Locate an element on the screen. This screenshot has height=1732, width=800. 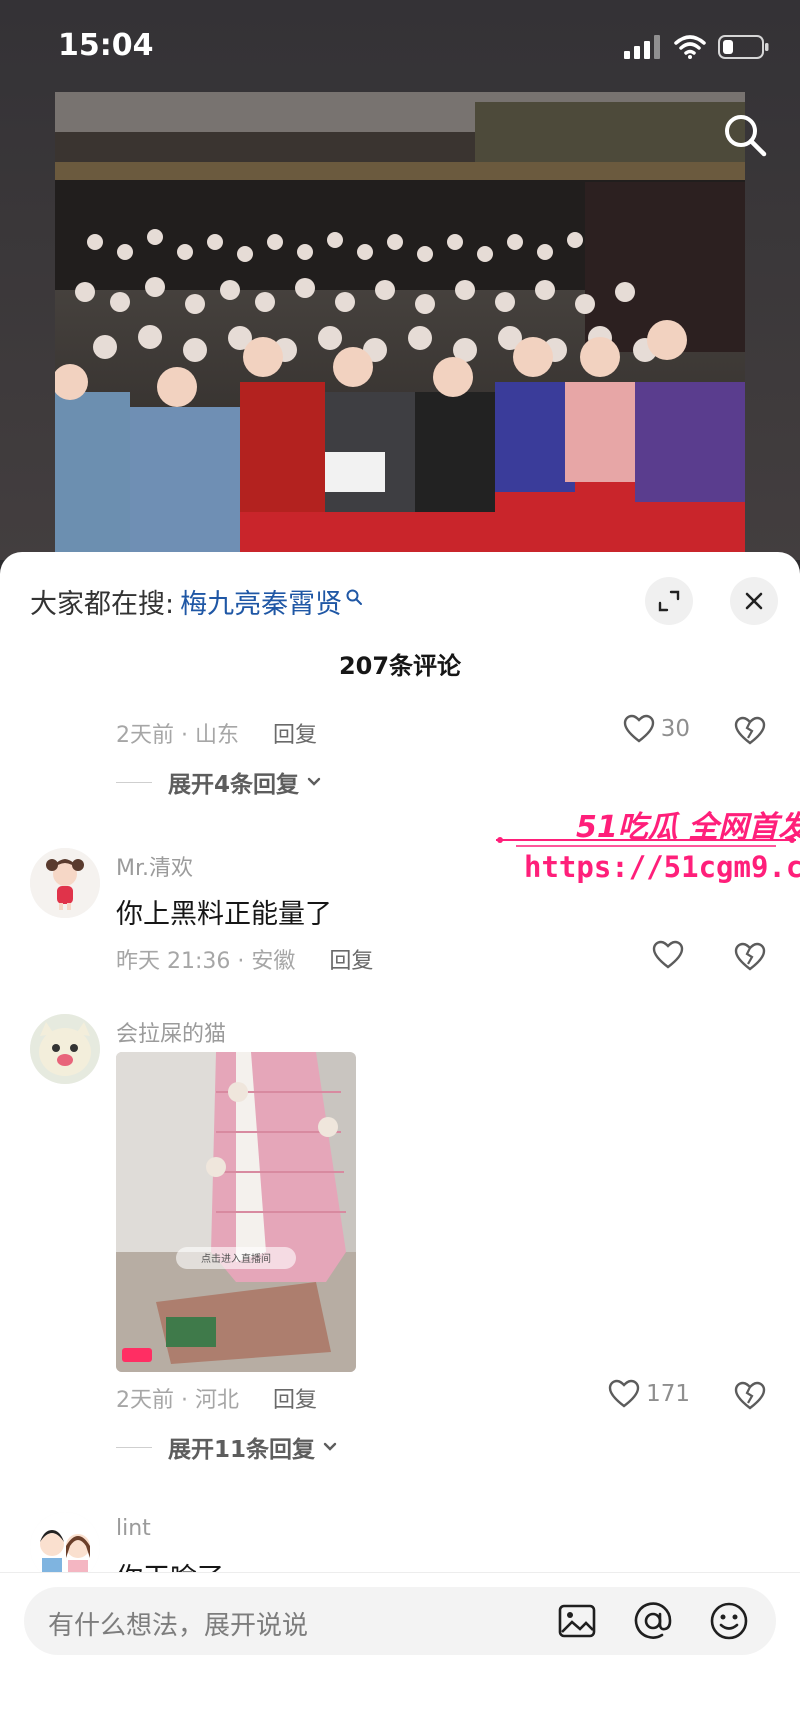
close-icon is located at coordinates (754, 601).